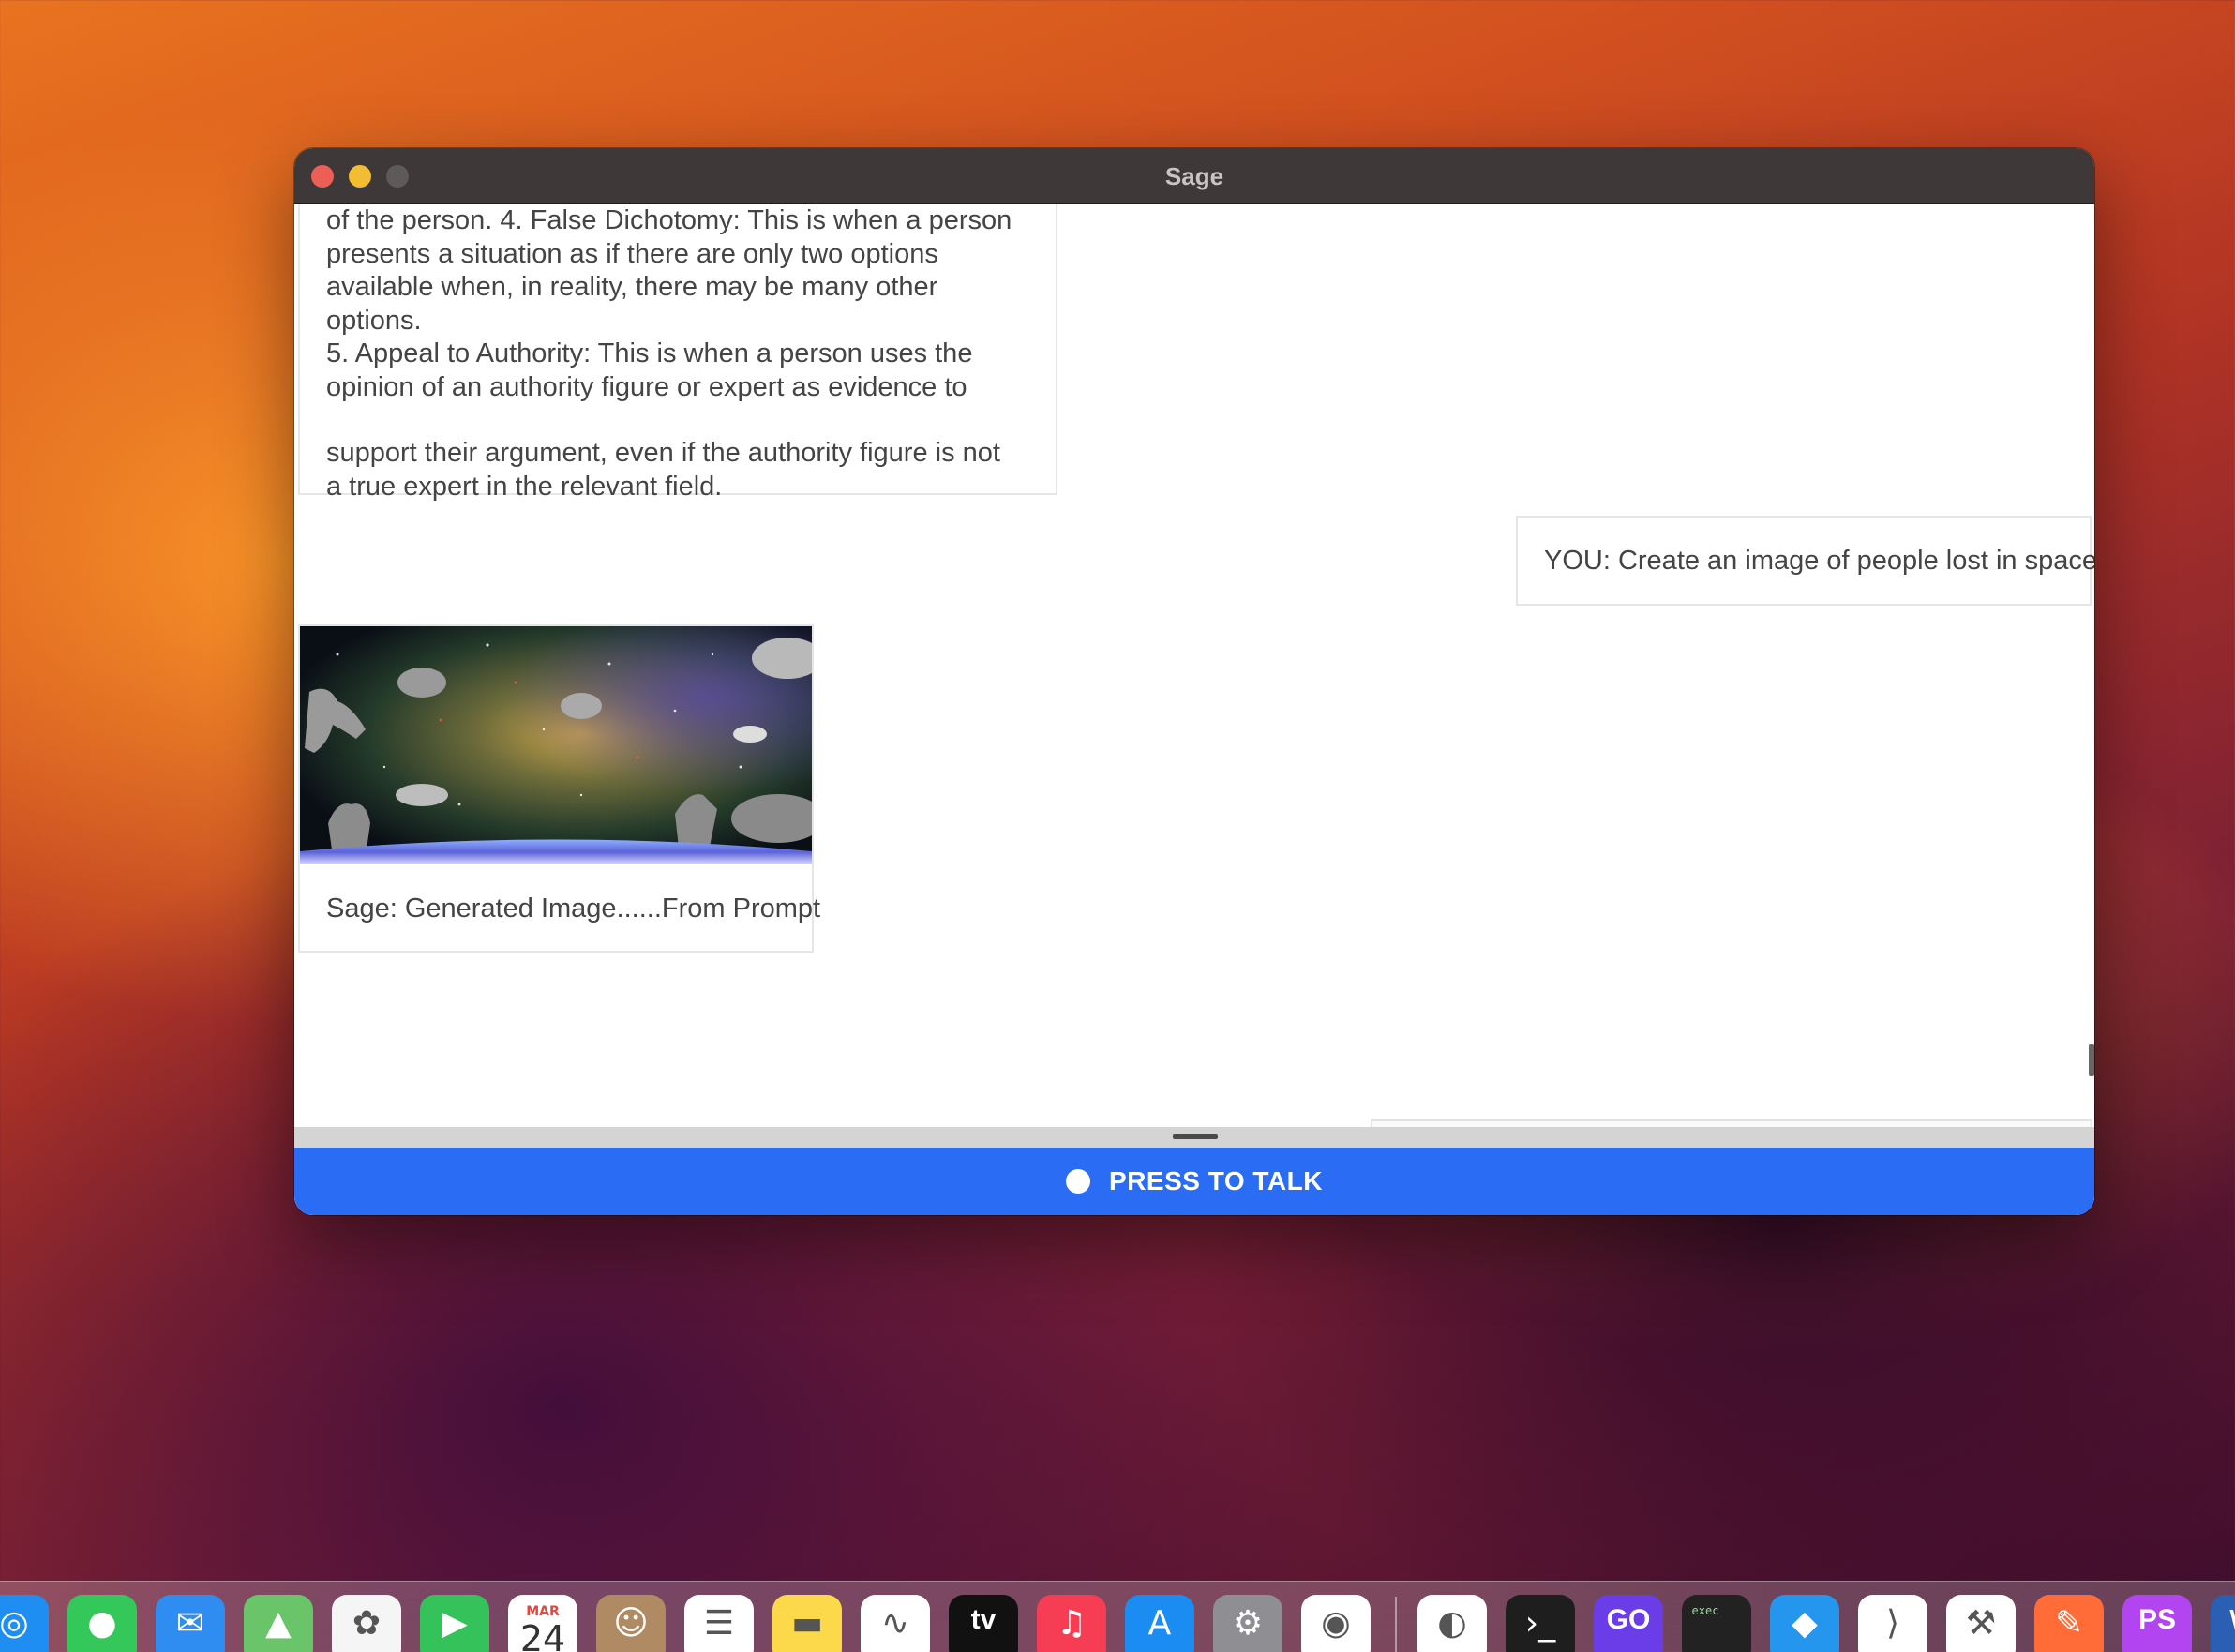  I want to click on bot-message-line: a true expert in the relevant field., so click(524, 486).